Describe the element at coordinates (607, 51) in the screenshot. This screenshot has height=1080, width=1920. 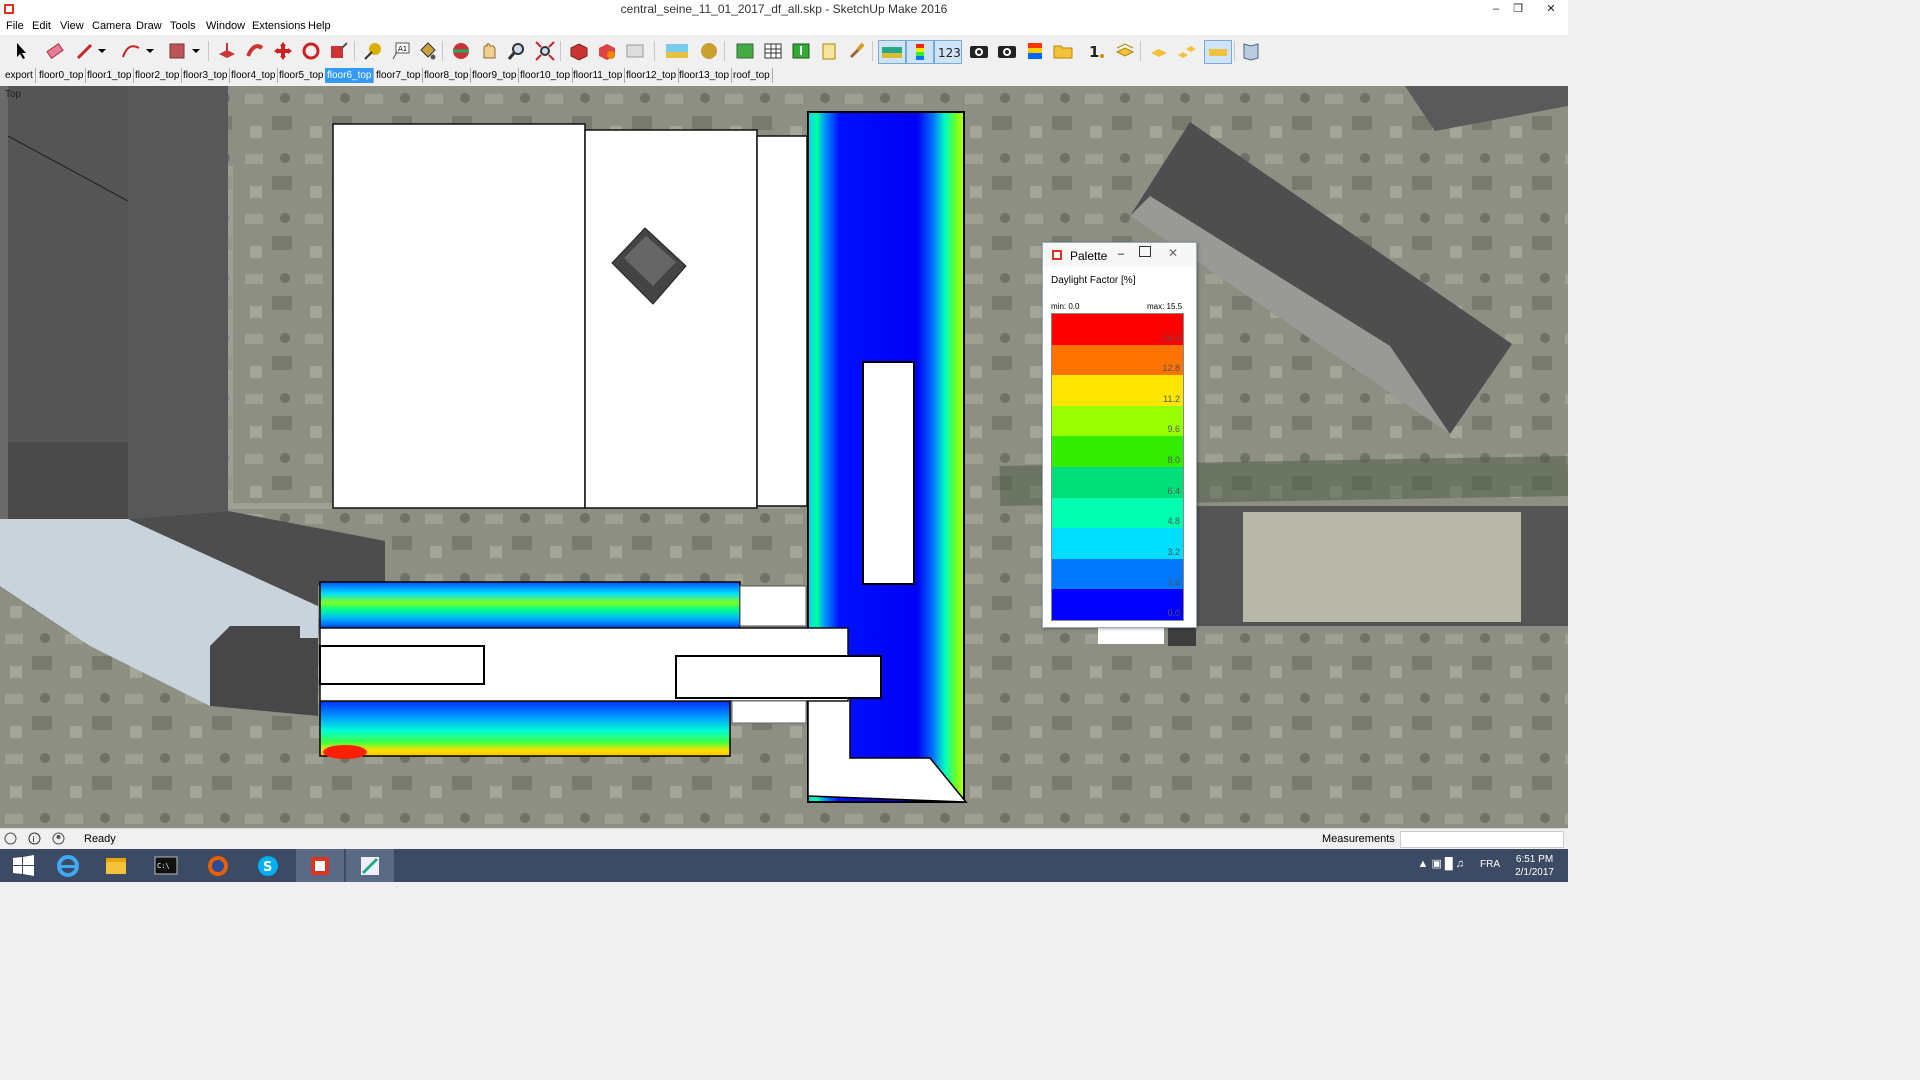
I see `extension-warehouse-icon` at that location.